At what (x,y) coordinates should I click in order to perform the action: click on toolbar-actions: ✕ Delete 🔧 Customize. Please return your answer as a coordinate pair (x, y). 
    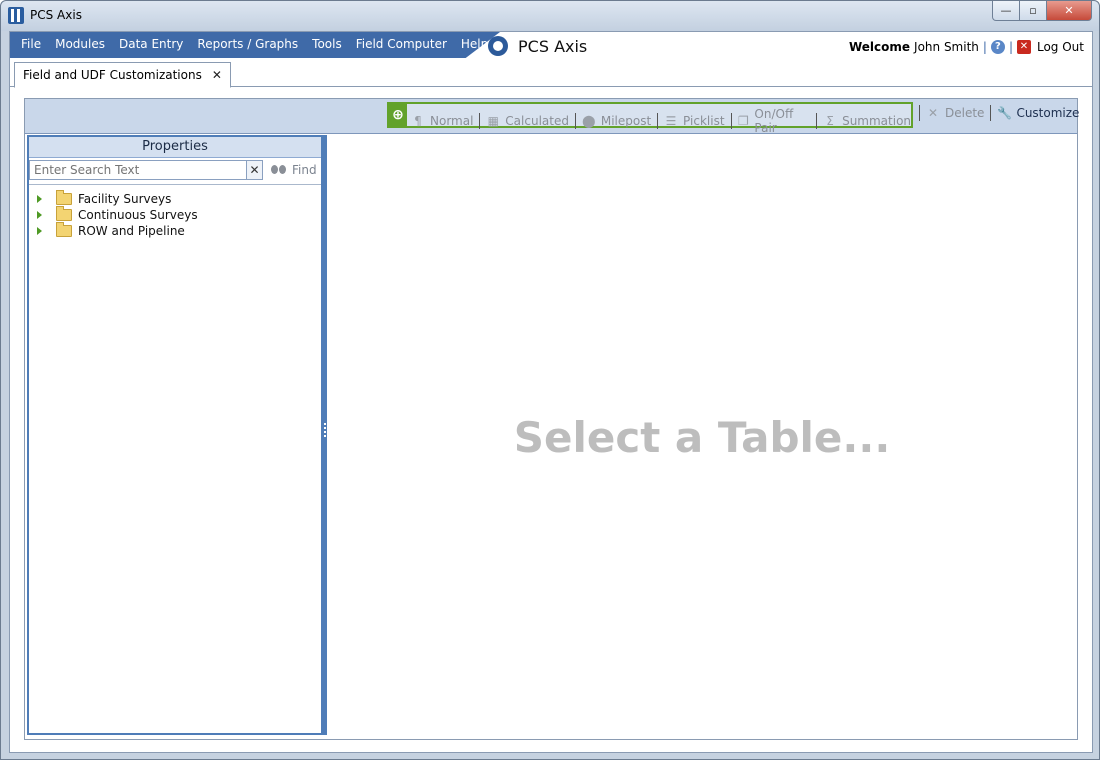
    Looking at the image, I should click on (999, 113).